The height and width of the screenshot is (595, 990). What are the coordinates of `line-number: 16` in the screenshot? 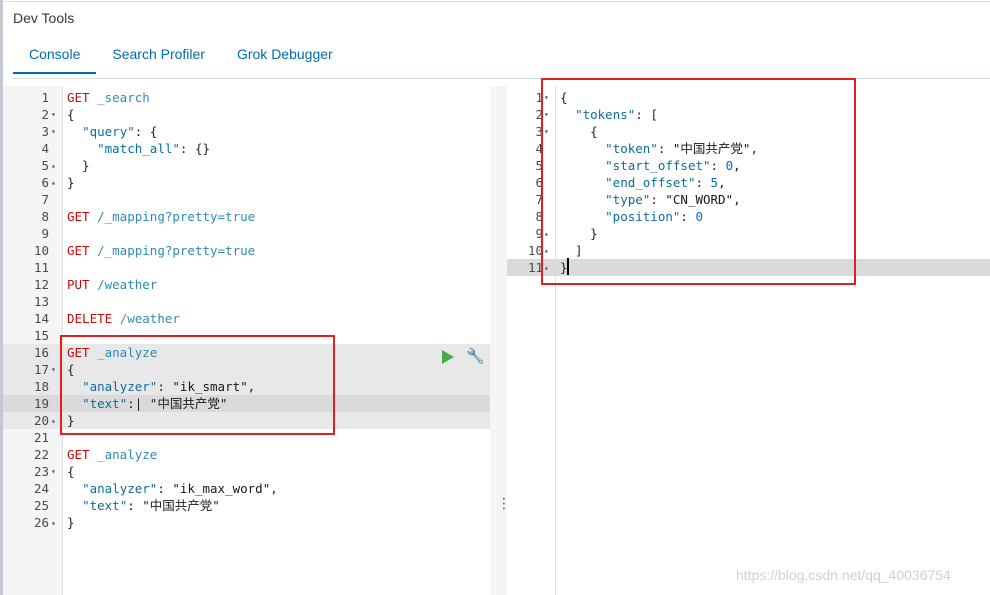 It's located at (41, 352).